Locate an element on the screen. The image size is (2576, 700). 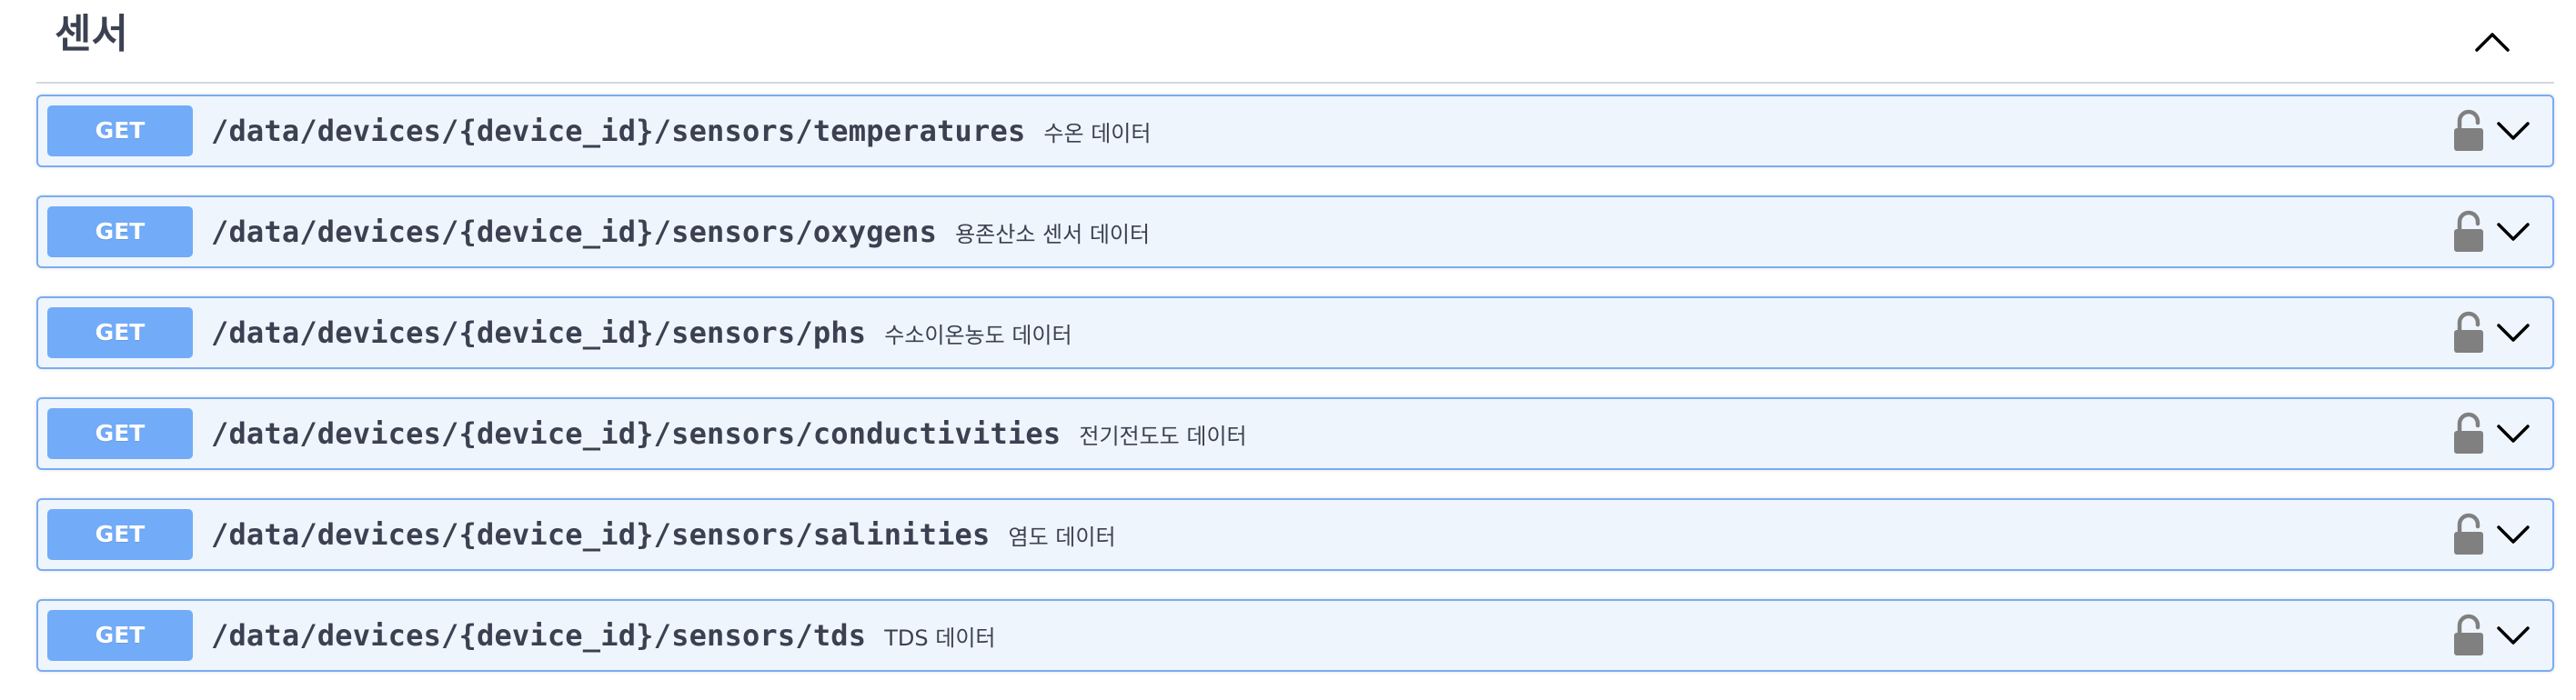
collapse-toggle-button is located at coordinates (2492, 42).